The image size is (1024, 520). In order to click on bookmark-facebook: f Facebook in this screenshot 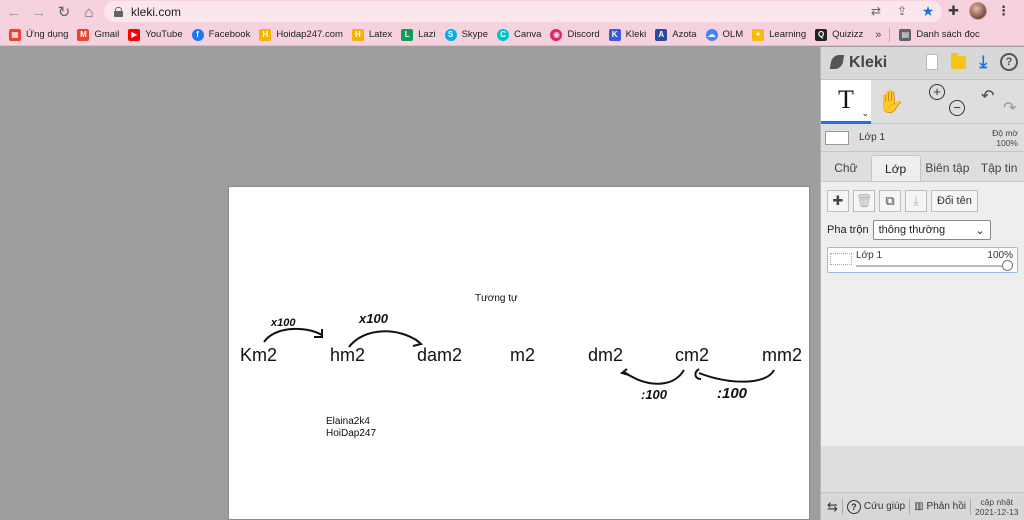, I will do `click(220, 34)`.